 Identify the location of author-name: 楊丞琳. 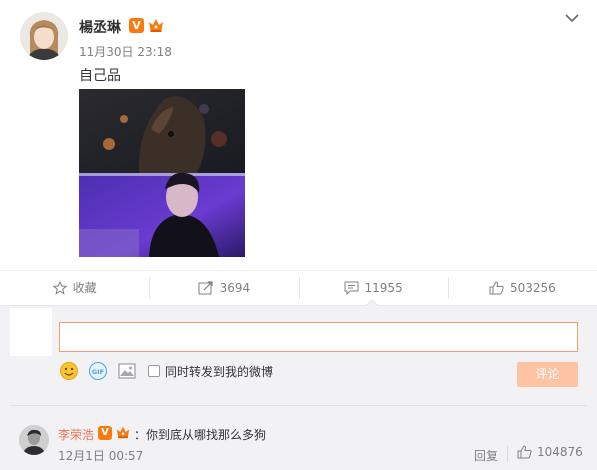
(100, 27).